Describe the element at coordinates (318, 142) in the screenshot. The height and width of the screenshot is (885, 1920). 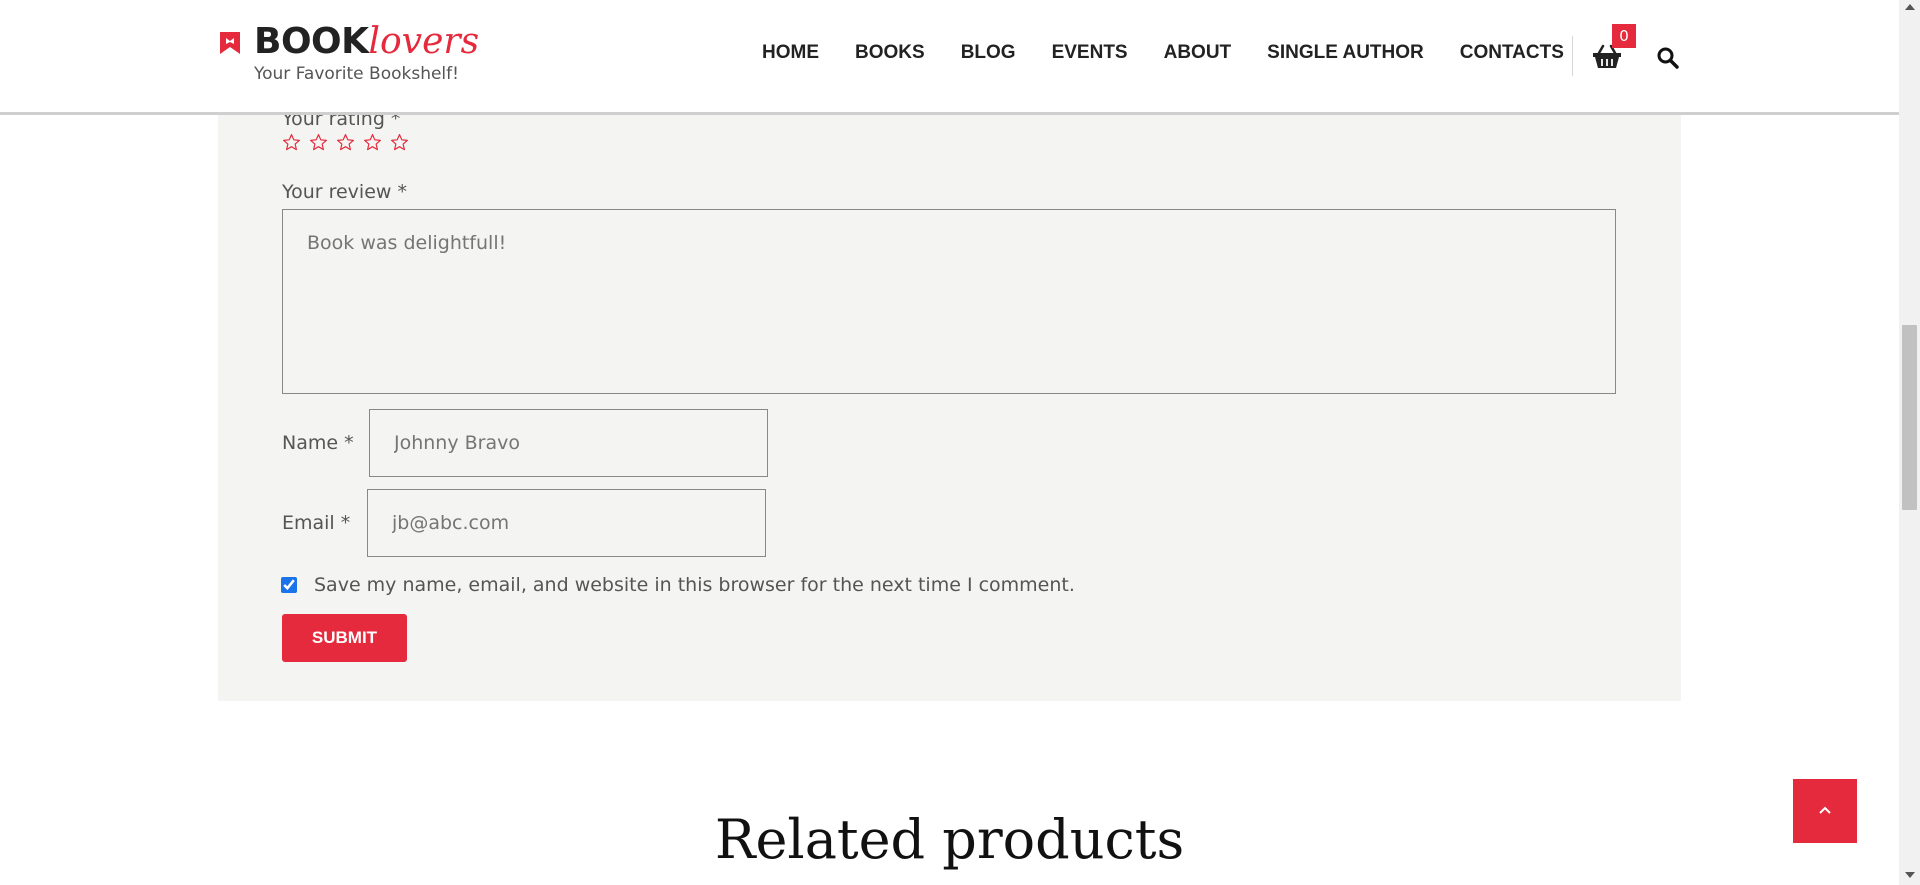
I see `star-2-icon` at that location.